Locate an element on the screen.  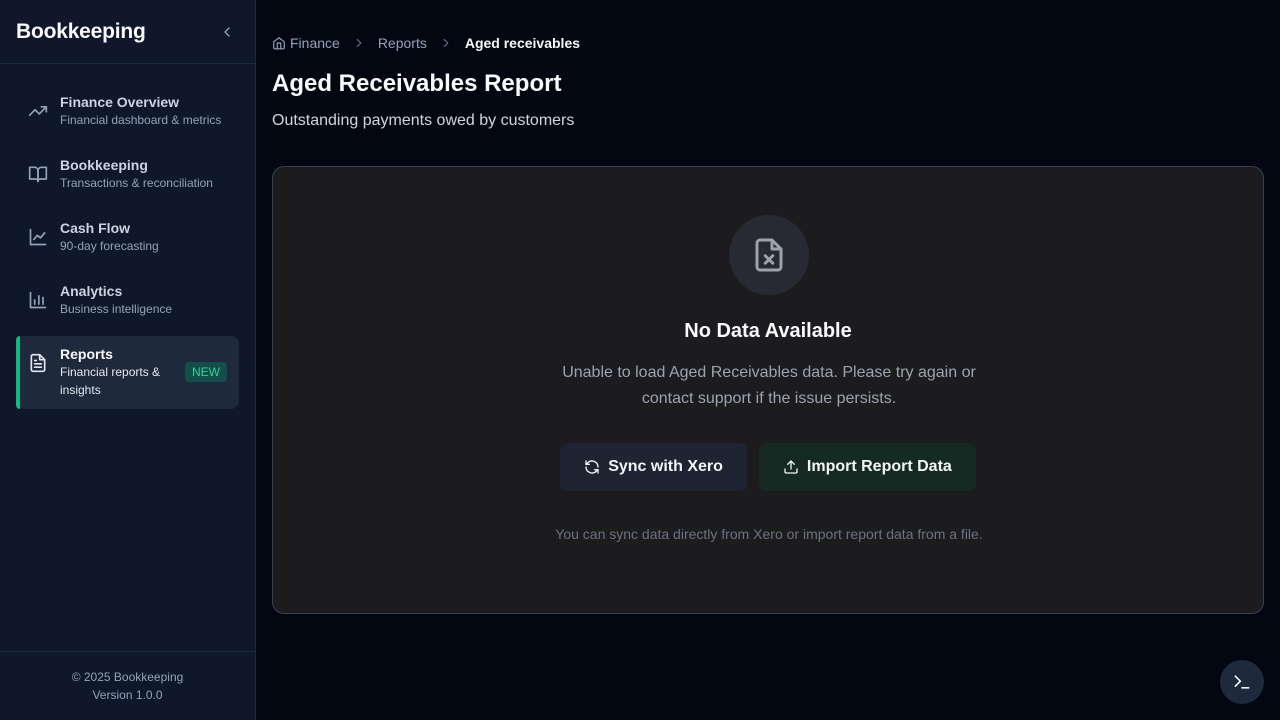
sidebar-item-subtitle: 90-day forecasting is located at coordinates (109, 246).